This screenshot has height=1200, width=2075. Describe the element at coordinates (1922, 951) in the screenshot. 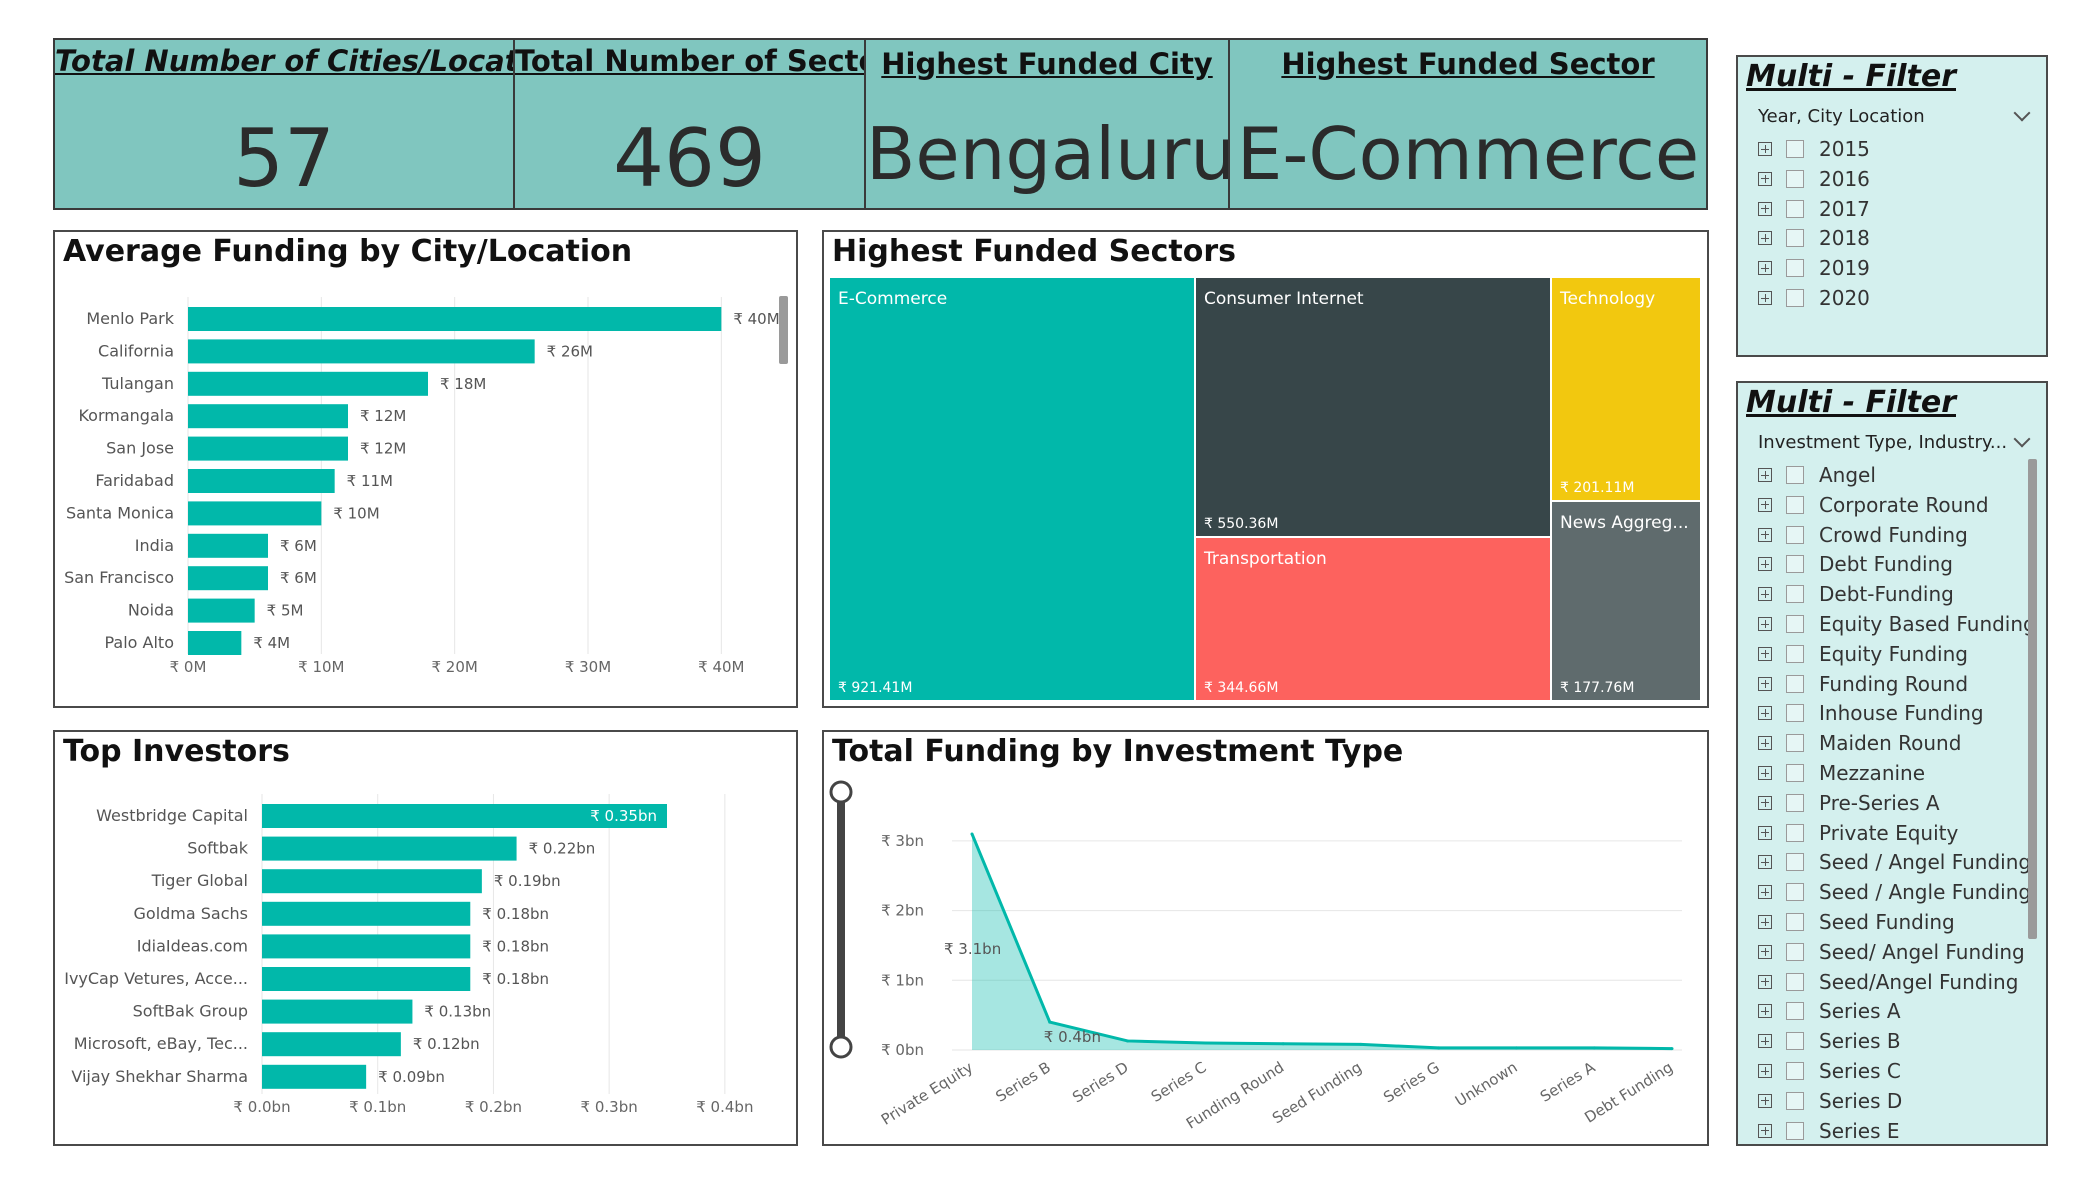

I see `filter-item-label: Seed/ Angel Funding` at that location.